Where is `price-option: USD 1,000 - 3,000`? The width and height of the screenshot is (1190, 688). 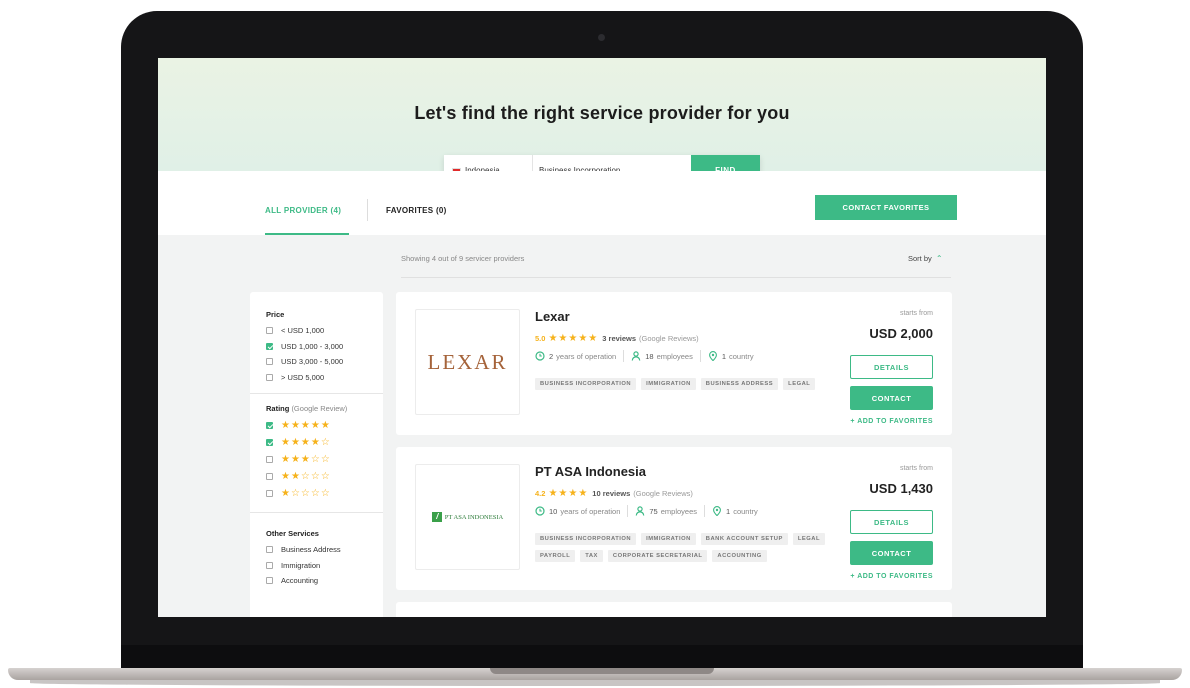
price-option: USD 1,000 - 3,000 is located at coordinates (316, 347).